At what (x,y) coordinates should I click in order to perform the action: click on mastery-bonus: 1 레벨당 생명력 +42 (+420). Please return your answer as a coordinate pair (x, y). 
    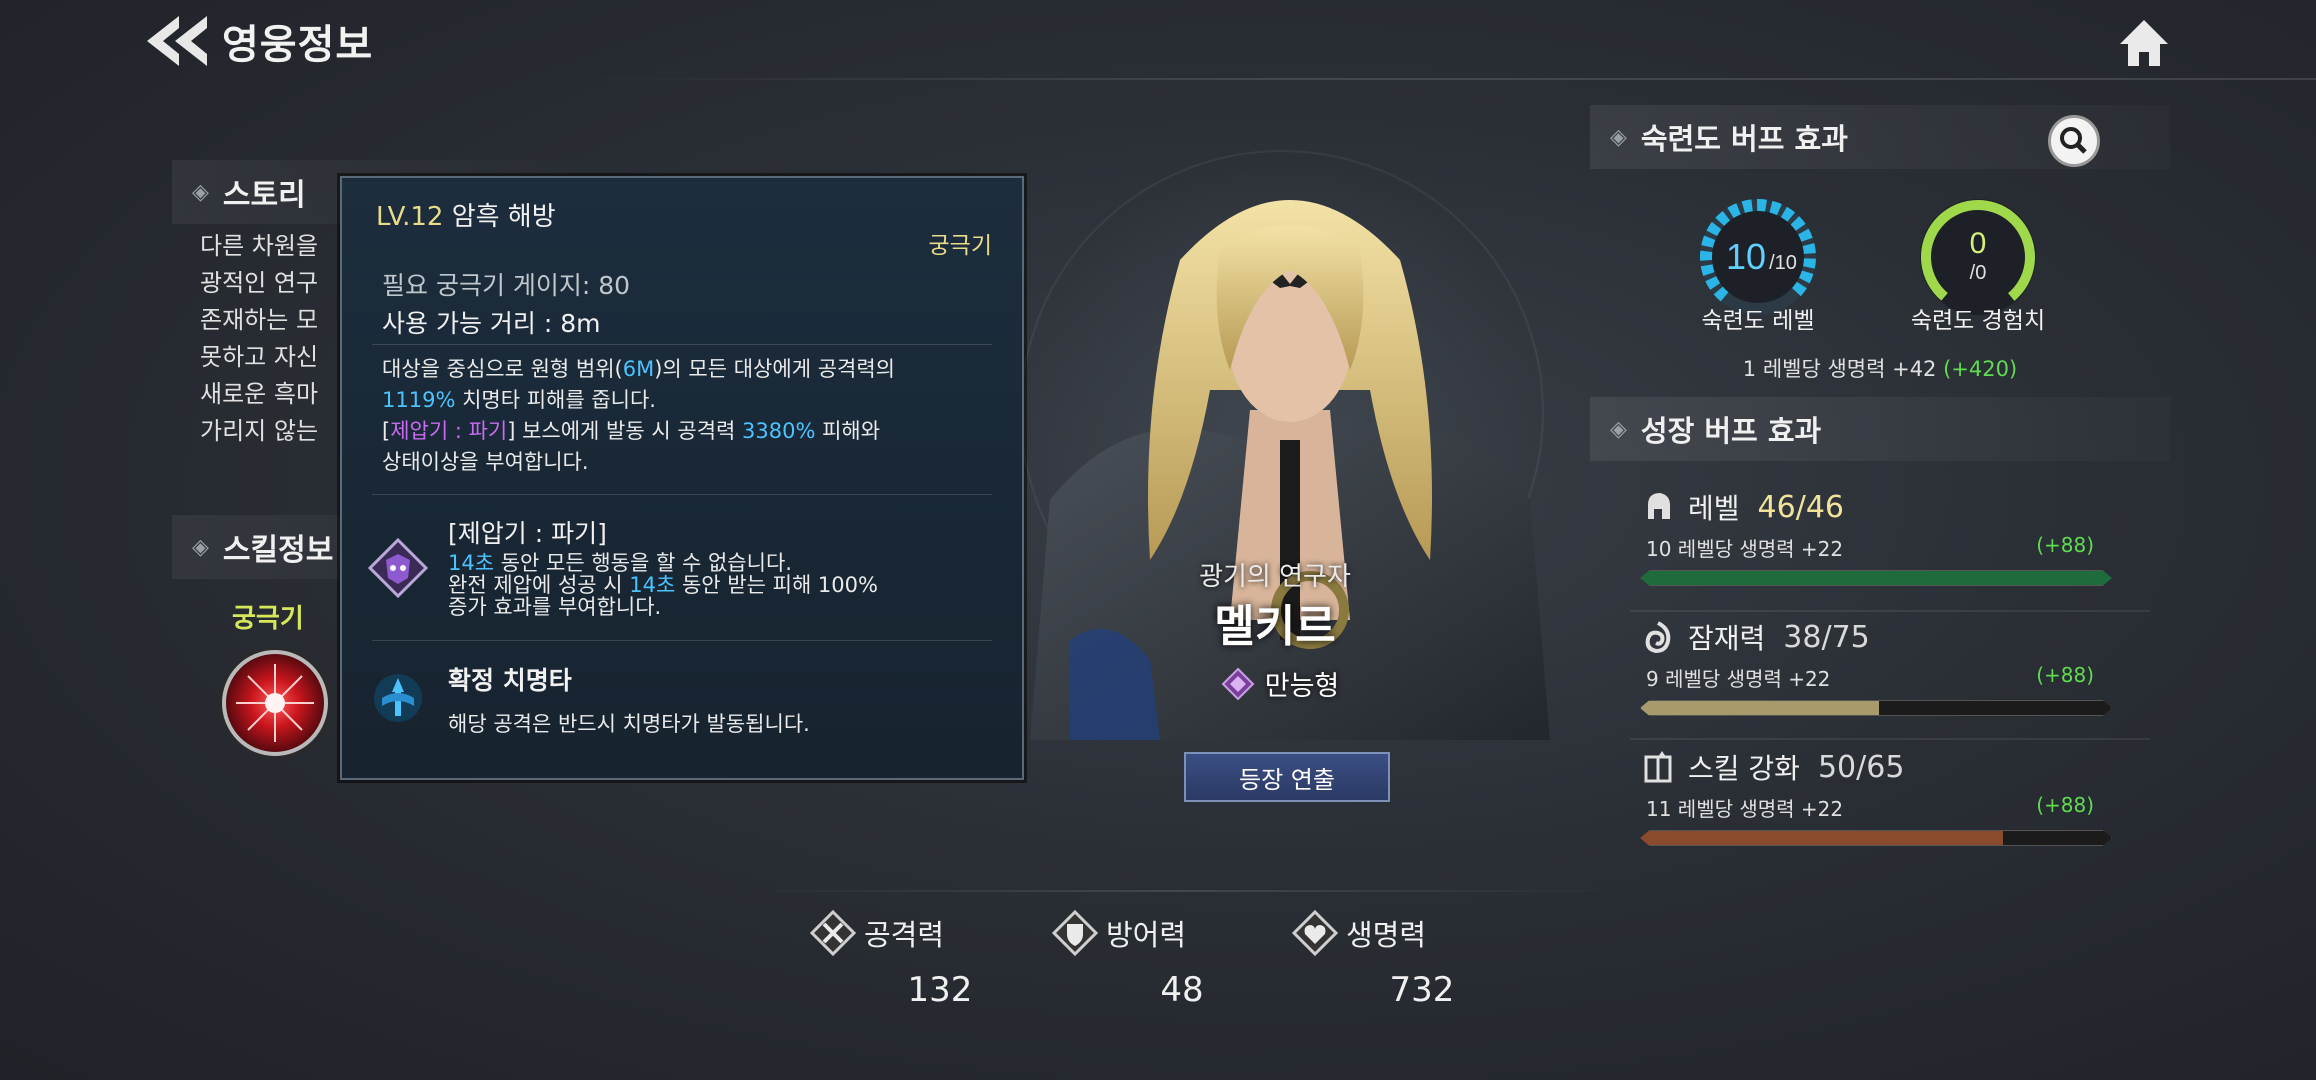
    Looking at the image, I should click on (1880, 368).